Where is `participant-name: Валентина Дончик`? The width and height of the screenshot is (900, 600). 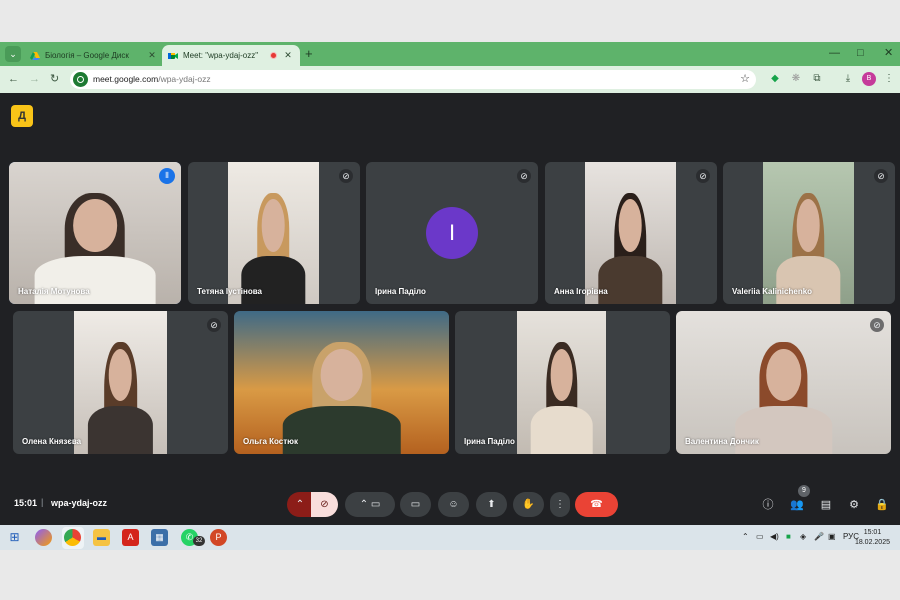 participant-name: Валентина Дончик is located at coordinates (722, 441).